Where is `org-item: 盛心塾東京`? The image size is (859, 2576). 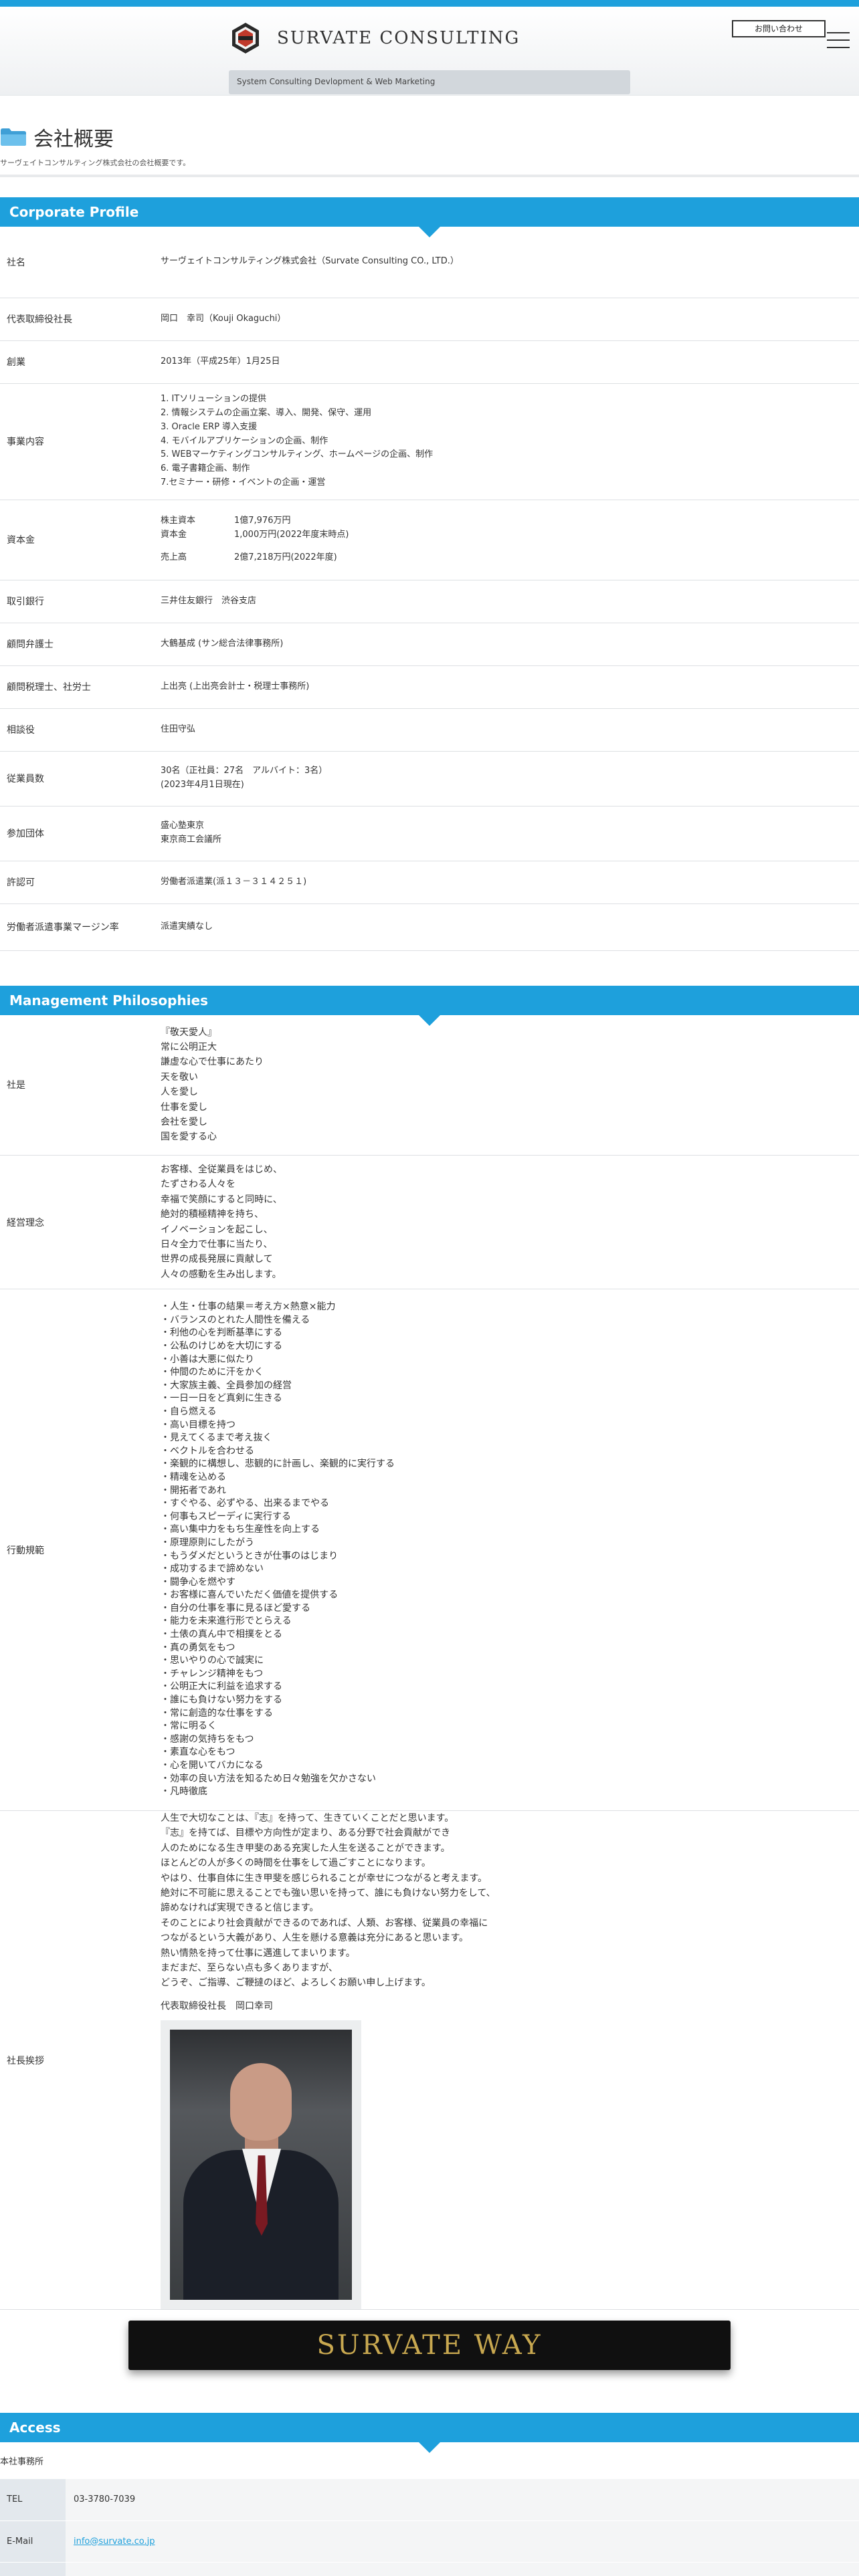
org-item: 盛心塾東京 is located at coordinates (183, 826).